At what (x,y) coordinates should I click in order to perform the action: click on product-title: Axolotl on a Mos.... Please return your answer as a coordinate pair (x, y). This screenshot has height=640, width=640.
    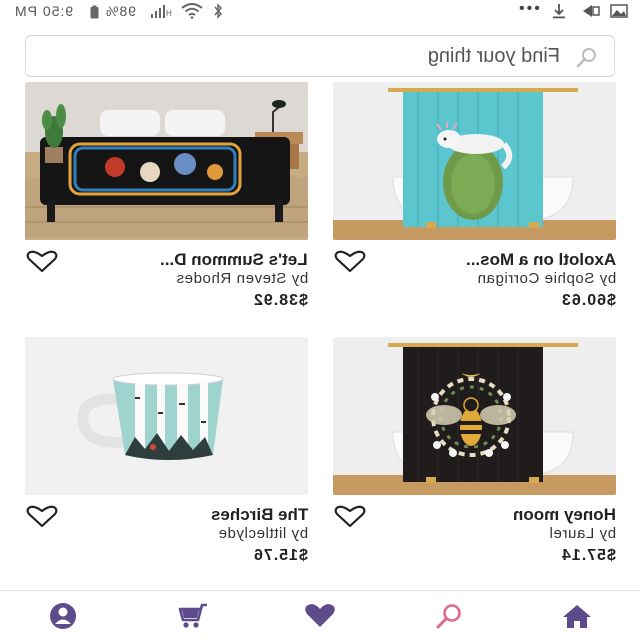
    Looking at the image, I should click on (541, 260).